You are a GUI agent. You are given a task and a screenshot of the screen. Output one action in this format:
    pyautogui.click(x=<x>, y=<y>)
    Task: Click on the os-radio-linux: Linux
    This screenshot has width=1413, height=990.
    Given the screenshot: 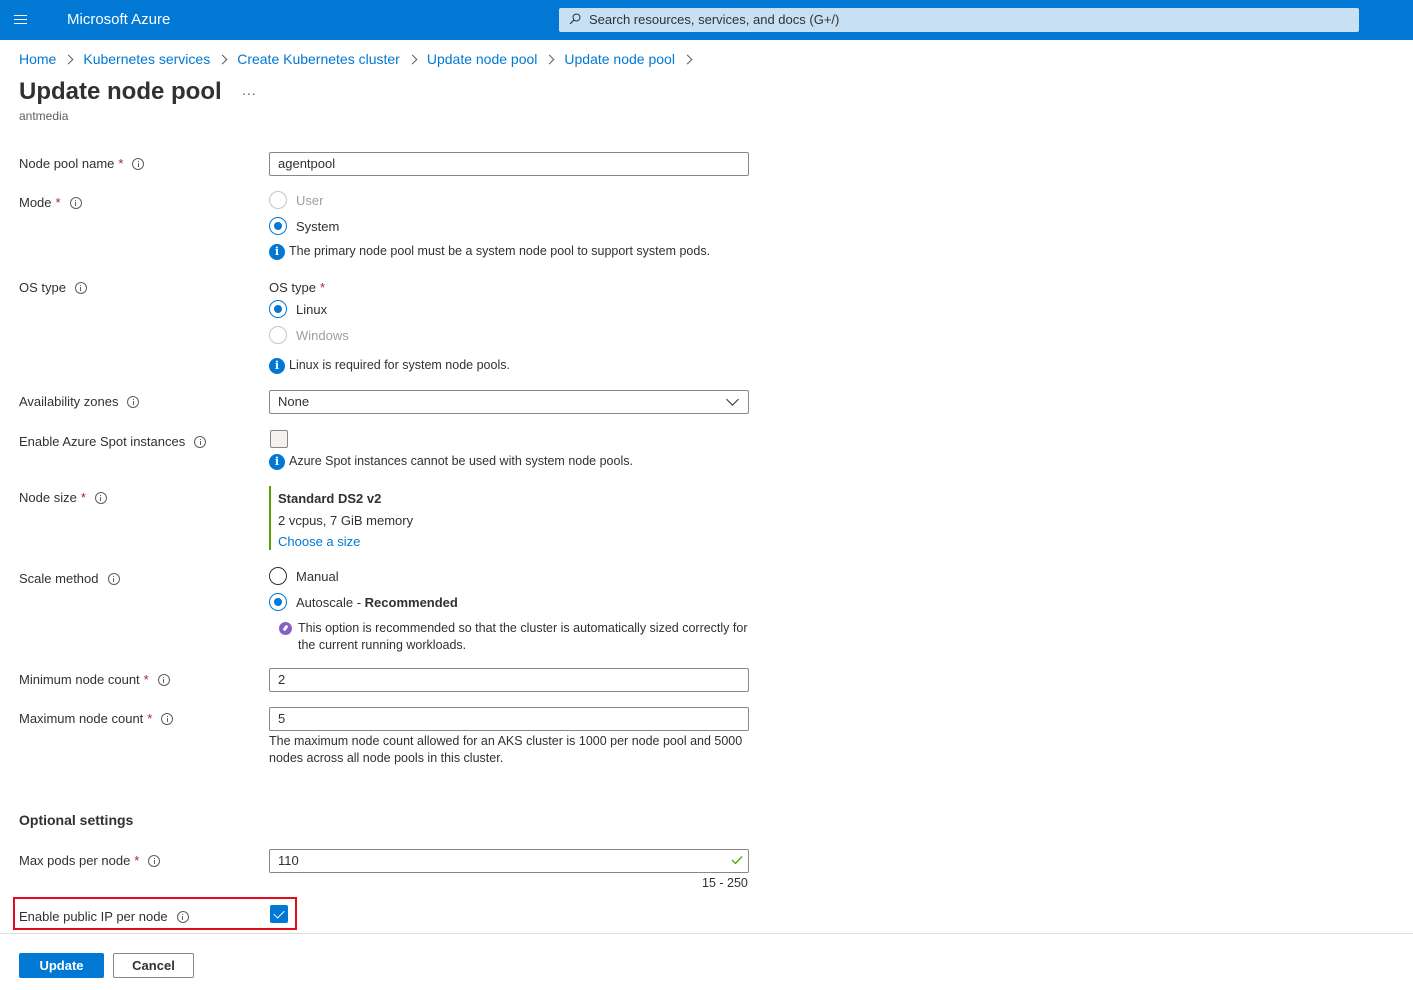 What is the action you would take?
    pyautogui.click(x=298, y=309)
    